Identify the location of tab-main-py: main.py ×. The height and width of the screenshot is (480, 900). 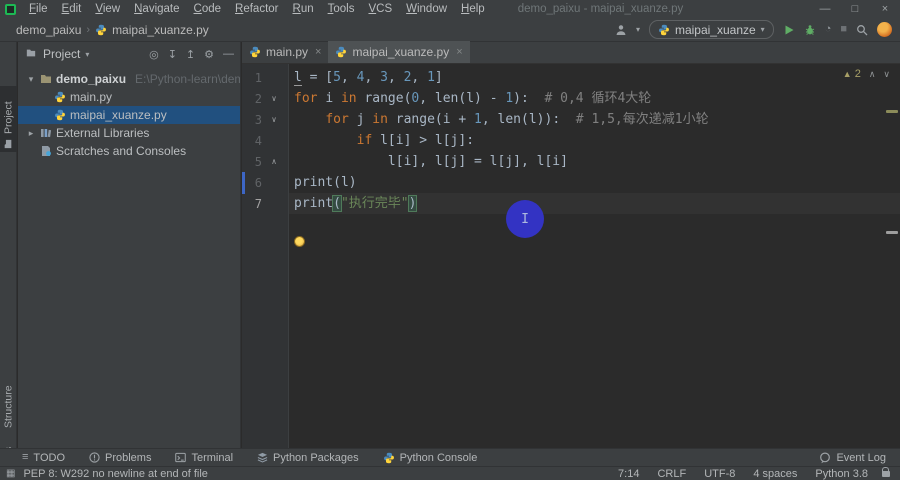
(285, 52).